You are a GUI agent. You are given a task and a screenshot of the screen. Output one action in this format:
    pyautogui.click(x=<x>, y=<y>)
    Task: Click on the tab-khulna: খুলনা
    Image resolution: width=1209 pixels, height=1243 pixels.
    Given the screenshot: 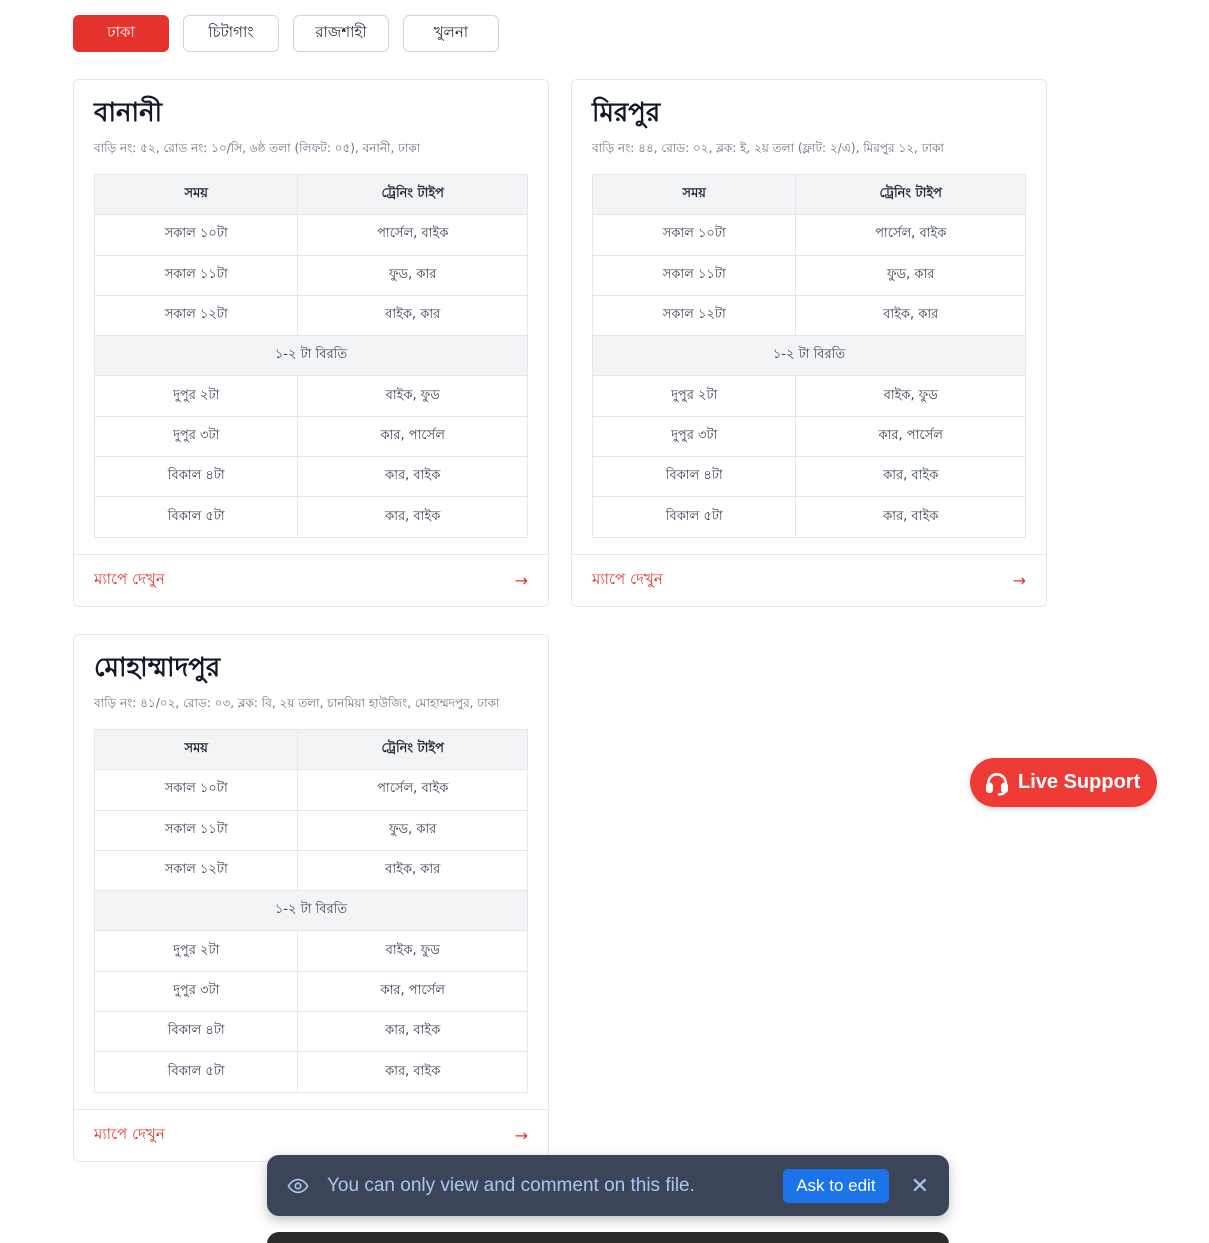 What is the action you would take?
    pyautogui.click(x=451, y=33)
    